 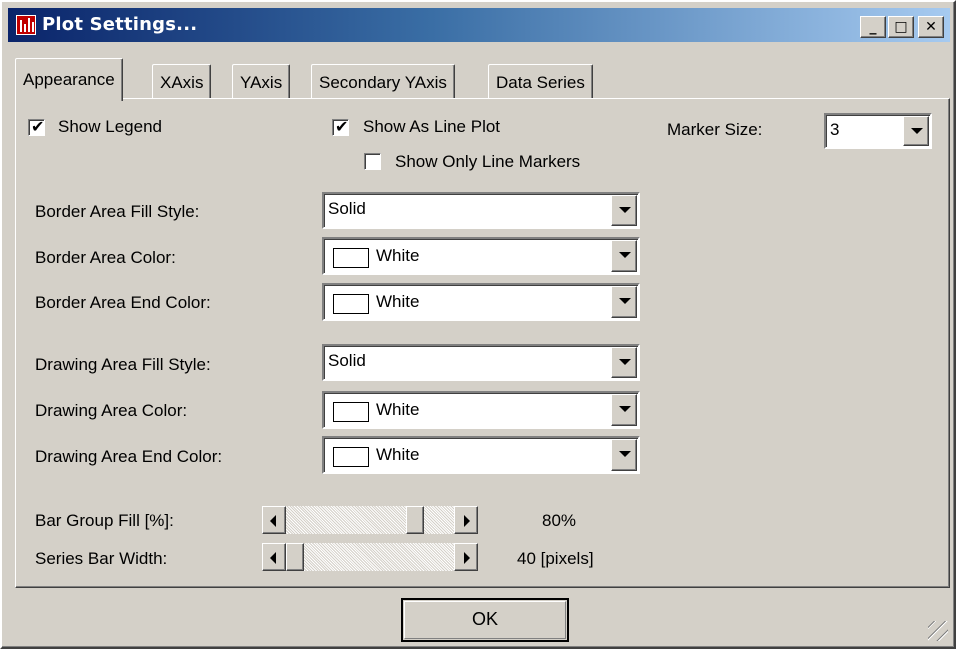 What do you see at coordinates (481, 256) in the screenshot?
I see `border-color-select: White` at bounding box center [481, 256].